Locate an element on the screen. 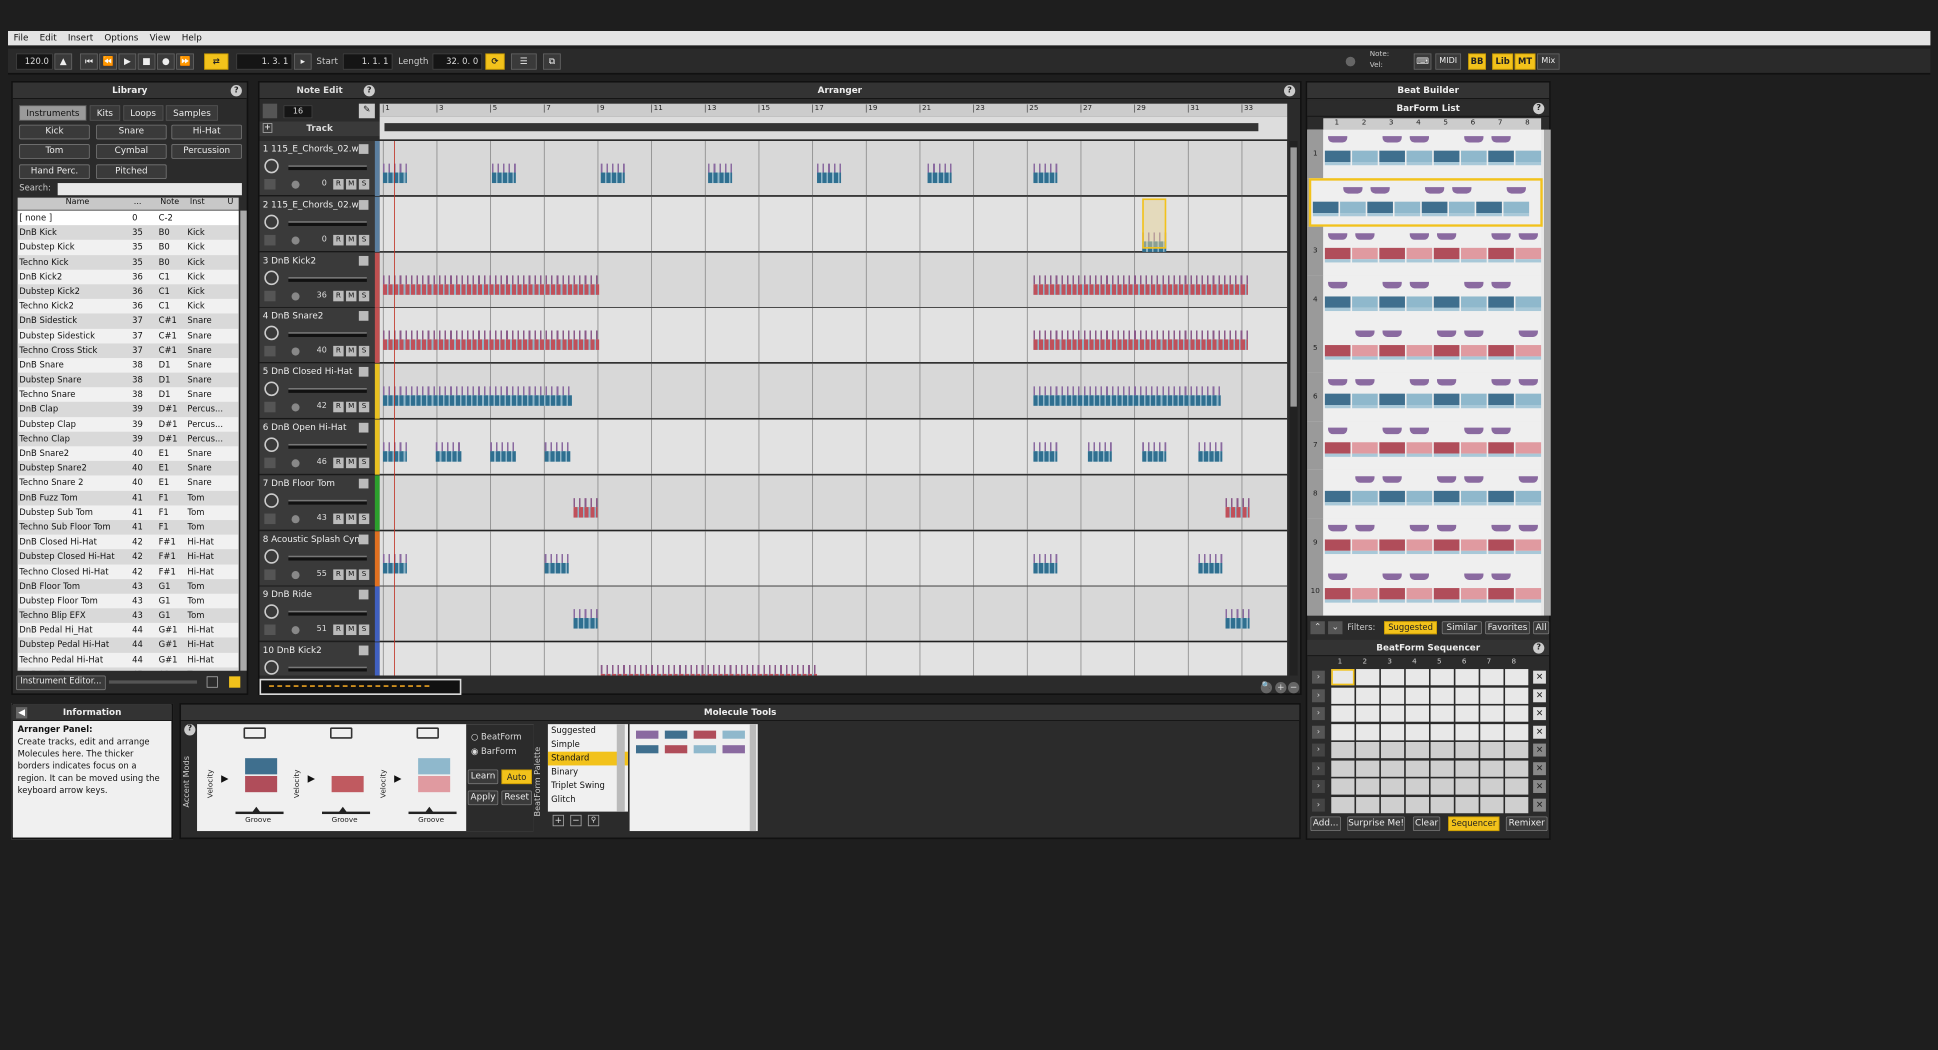  track-name: 10 DnB Kick2 is located at coordinates (313, 650).